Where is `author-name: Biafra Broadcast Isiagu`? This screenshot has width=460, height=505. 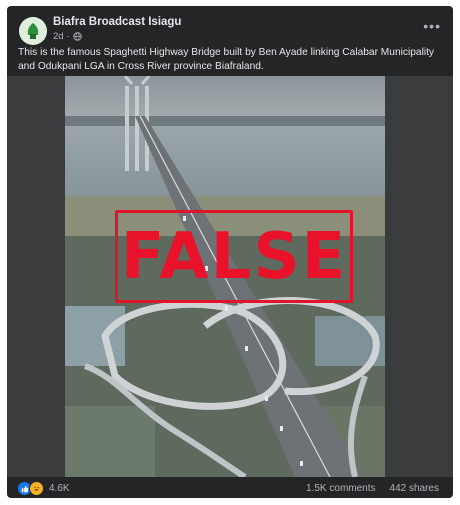 author-name: Biafra Broadcast Isiagu is located at coordinates (117, 22).